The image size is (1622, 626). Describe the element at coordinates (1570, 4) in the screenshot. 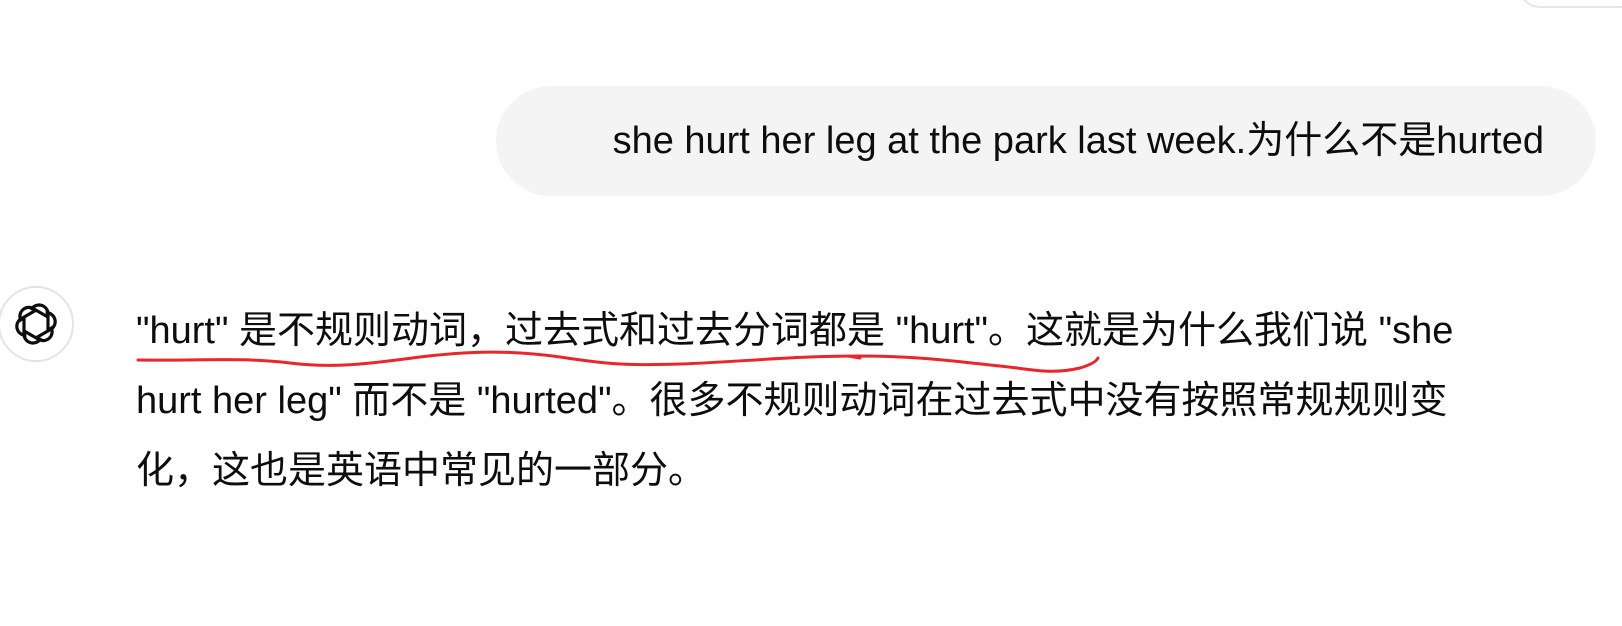

I see `top-right-button-edge` at that location.